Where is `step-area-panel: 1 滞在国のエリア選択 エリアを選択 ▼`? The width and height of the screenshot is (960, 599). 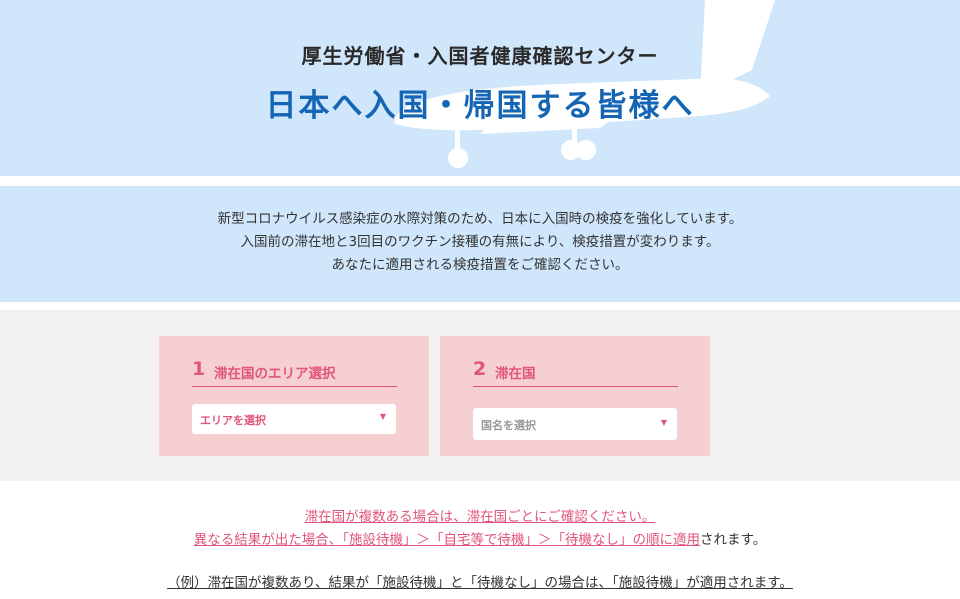 step-area-panel: 1 滞在国のエリア選択 エリアを選択 ▼ is located at coordinates (294, 396).